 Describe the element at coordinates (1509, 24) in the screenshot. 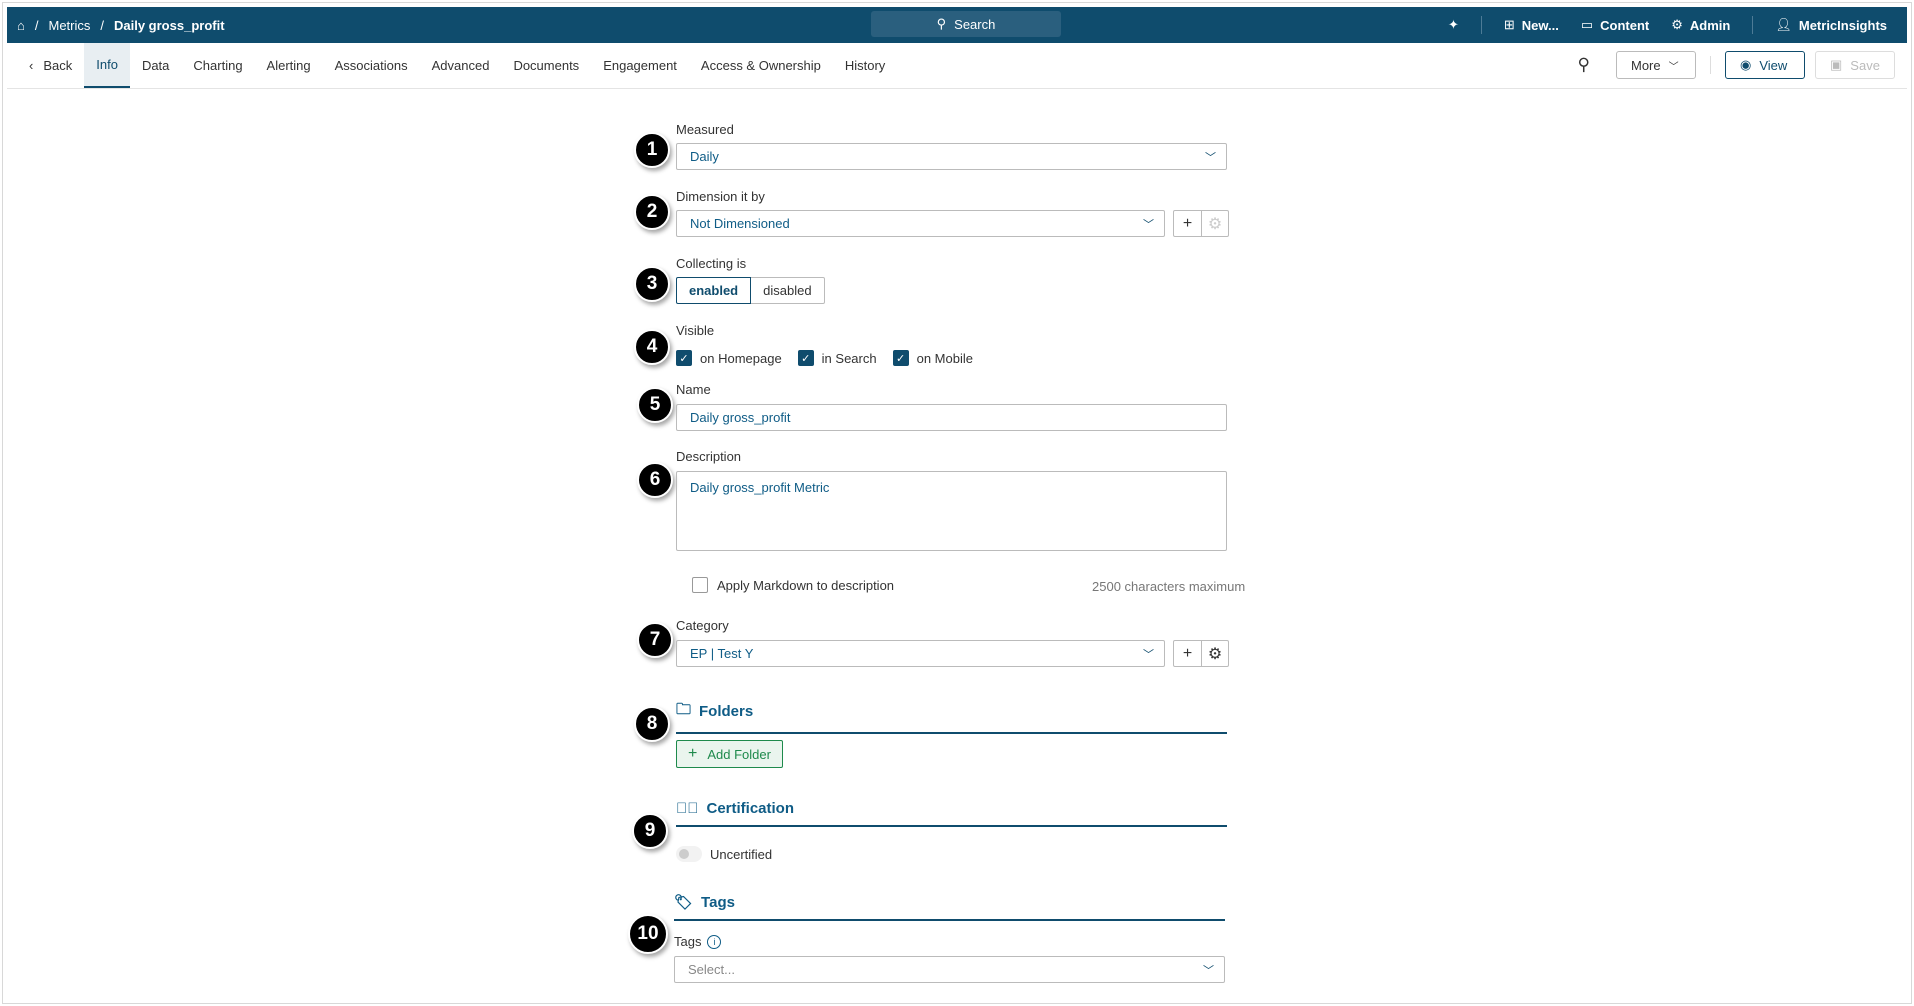

I see `plus-square-icon: ⊞` at that location.